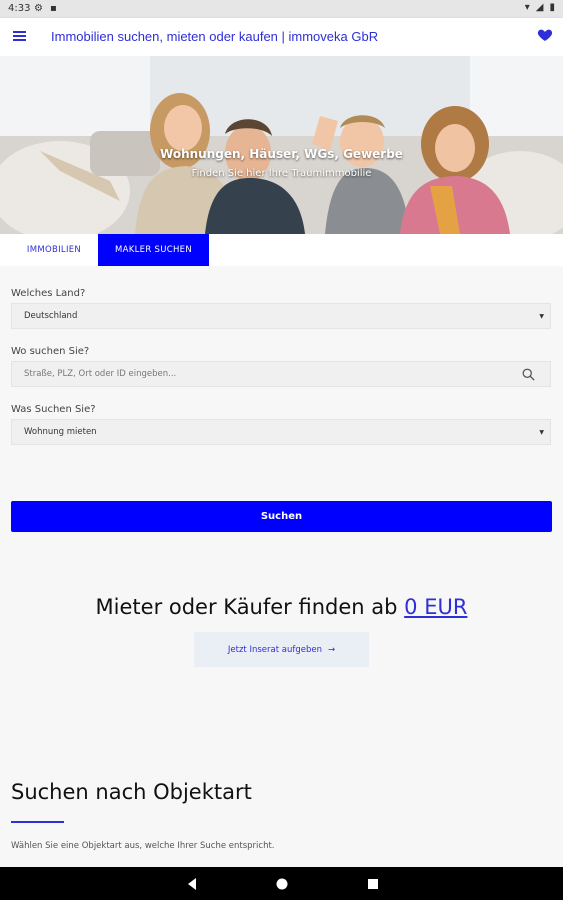  I want to click on objektart-title: Suchen nach Objektart, so click(131, 792).